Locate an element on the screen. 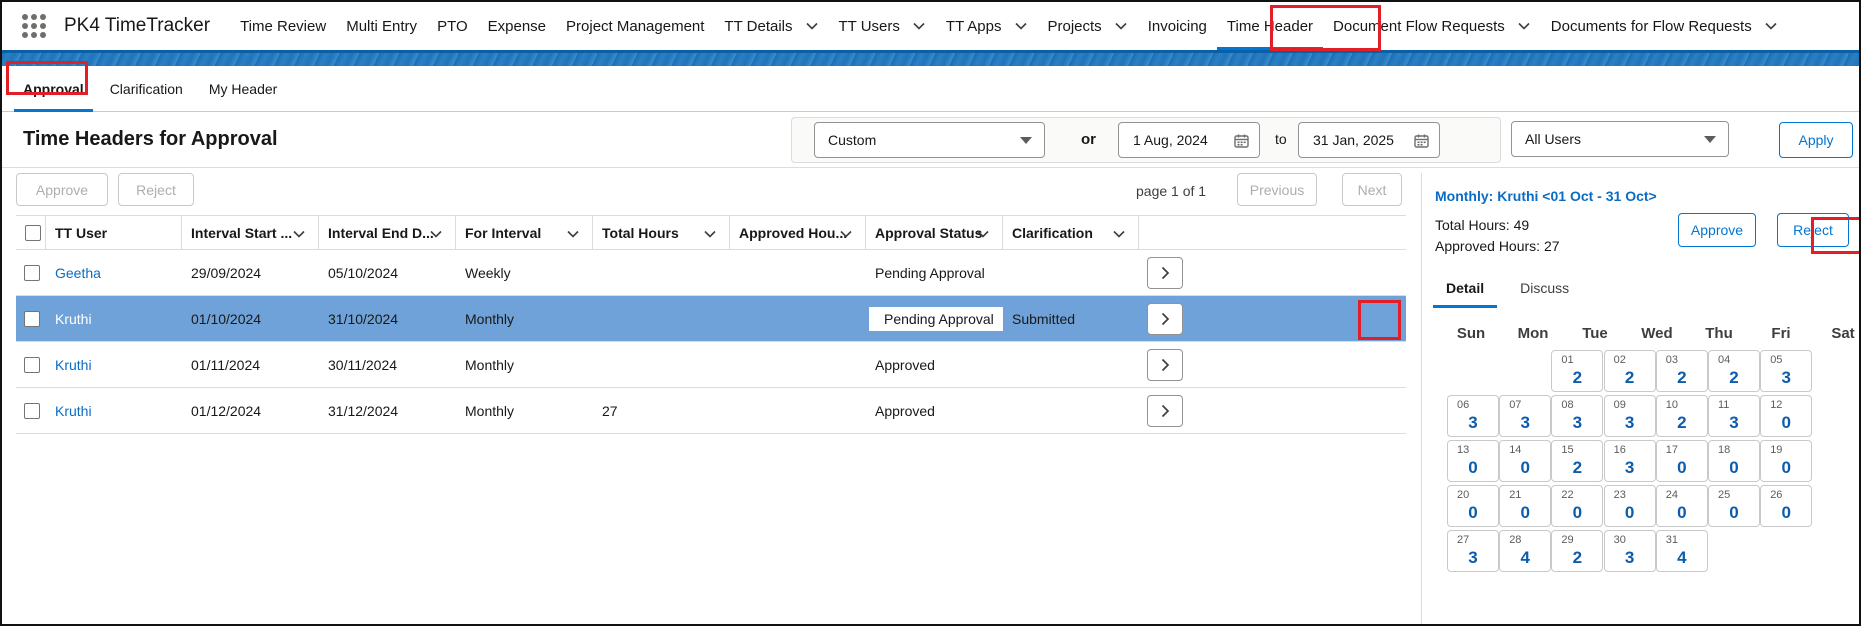 This screenshot has width=1861, height=626. date-to-input: 31 Jan, 2025 is located at coordinates (1369, 140).